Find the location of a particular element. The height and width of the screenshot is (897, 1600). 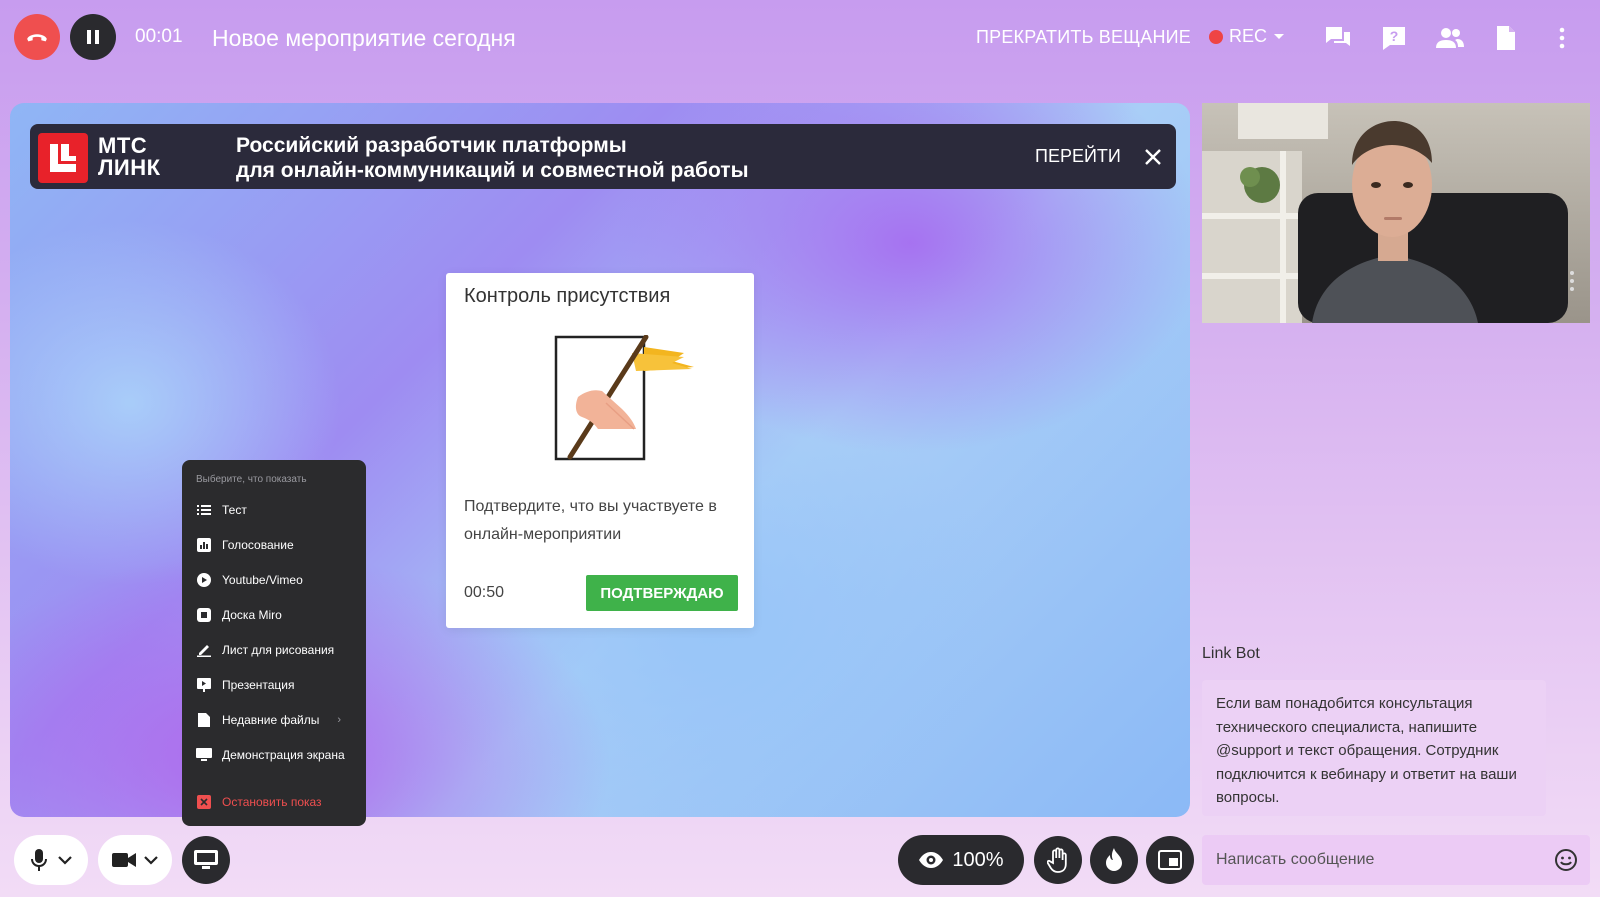

more-button is located at coordinates (1562, 38).